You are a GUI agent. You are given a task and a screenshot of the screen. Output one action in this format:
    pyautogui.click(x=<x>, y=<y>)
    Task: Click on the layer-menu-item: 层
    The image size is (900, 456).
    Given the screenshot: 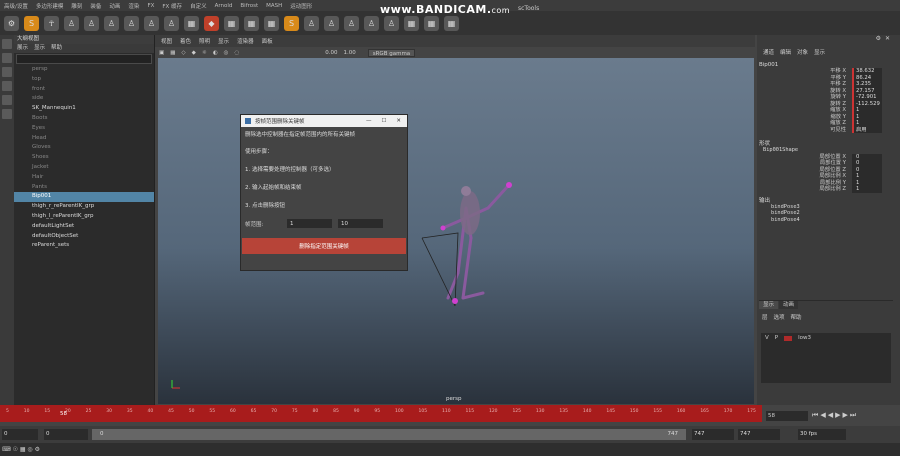 What is the action you would take?
    pyautogui.click(x=765, y=317)
    